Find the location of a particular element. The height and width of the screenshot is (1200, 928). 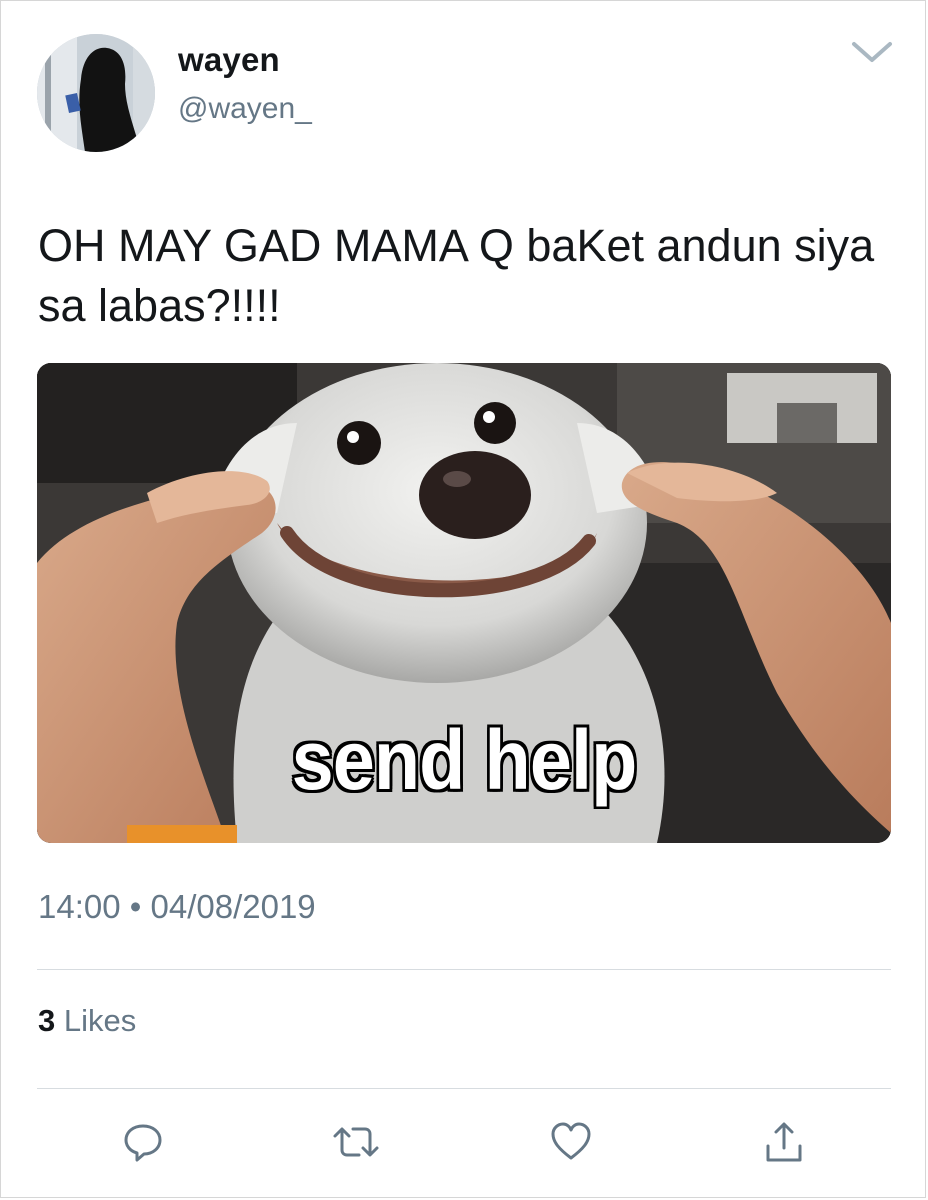

tweet-date: 04/08/2019 is located at coordinates (233, 906).